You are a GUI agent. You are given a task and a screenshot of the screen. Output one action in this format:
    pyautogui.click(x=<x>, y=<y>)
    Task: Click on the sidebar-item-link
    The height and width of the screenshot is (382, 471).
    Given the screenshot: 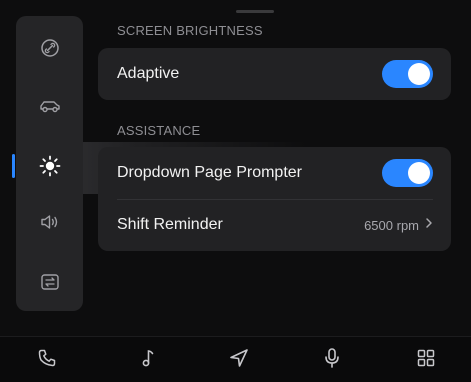 What is the action you would take?
    pyautogui.click(x=49, y=48)
    